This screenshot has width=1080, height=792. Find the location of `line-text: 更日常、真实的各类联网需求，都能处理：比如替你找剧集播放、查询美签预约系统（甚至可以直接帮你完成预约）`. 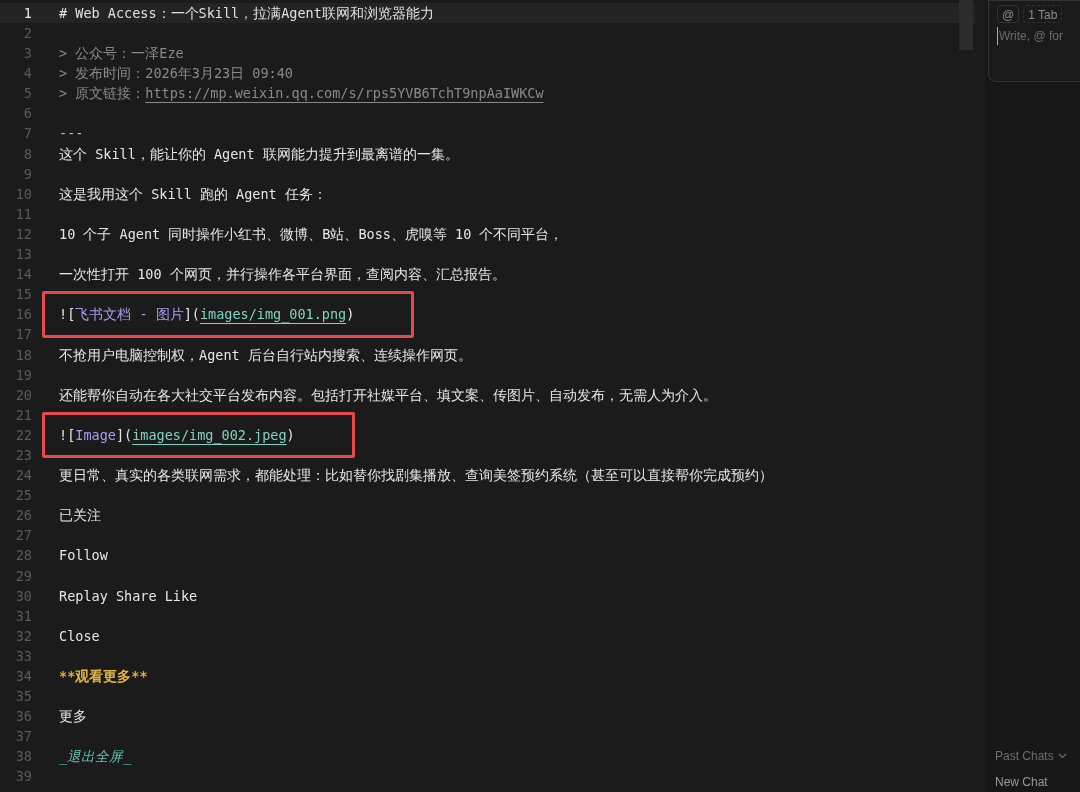

line-text: 更日常、真实的各类联网需求，都能处理：比如替你找剧集播放、查询美签预约系统（甚至可以直接帮你完成预约） is located at coordinates (416, 476).